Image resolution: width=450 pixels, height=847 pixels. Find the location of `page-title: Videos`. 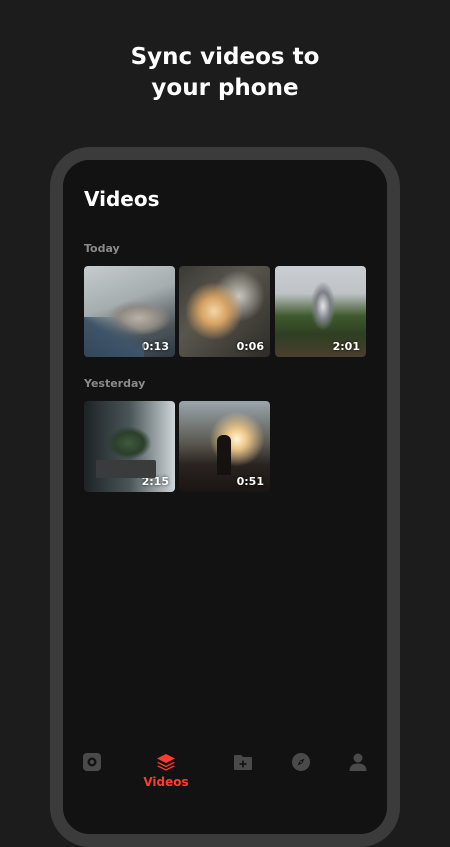

page-title: Videos is located at coordinates (122, 199).